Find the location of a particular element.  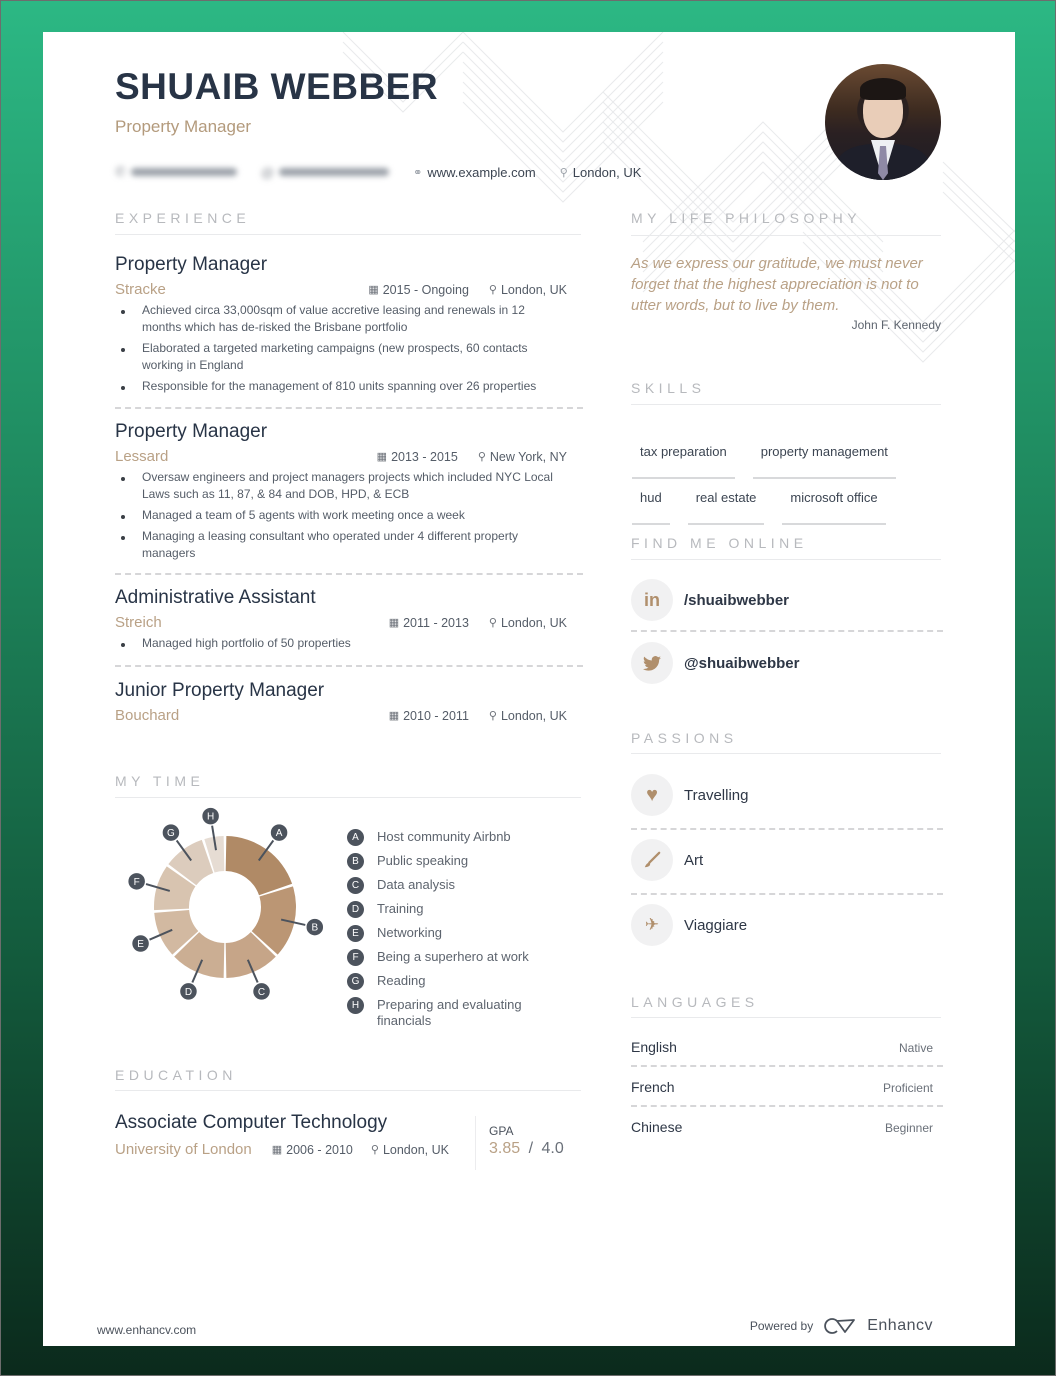

legend-item: B Public speaking is located at coordinates (467, 861).